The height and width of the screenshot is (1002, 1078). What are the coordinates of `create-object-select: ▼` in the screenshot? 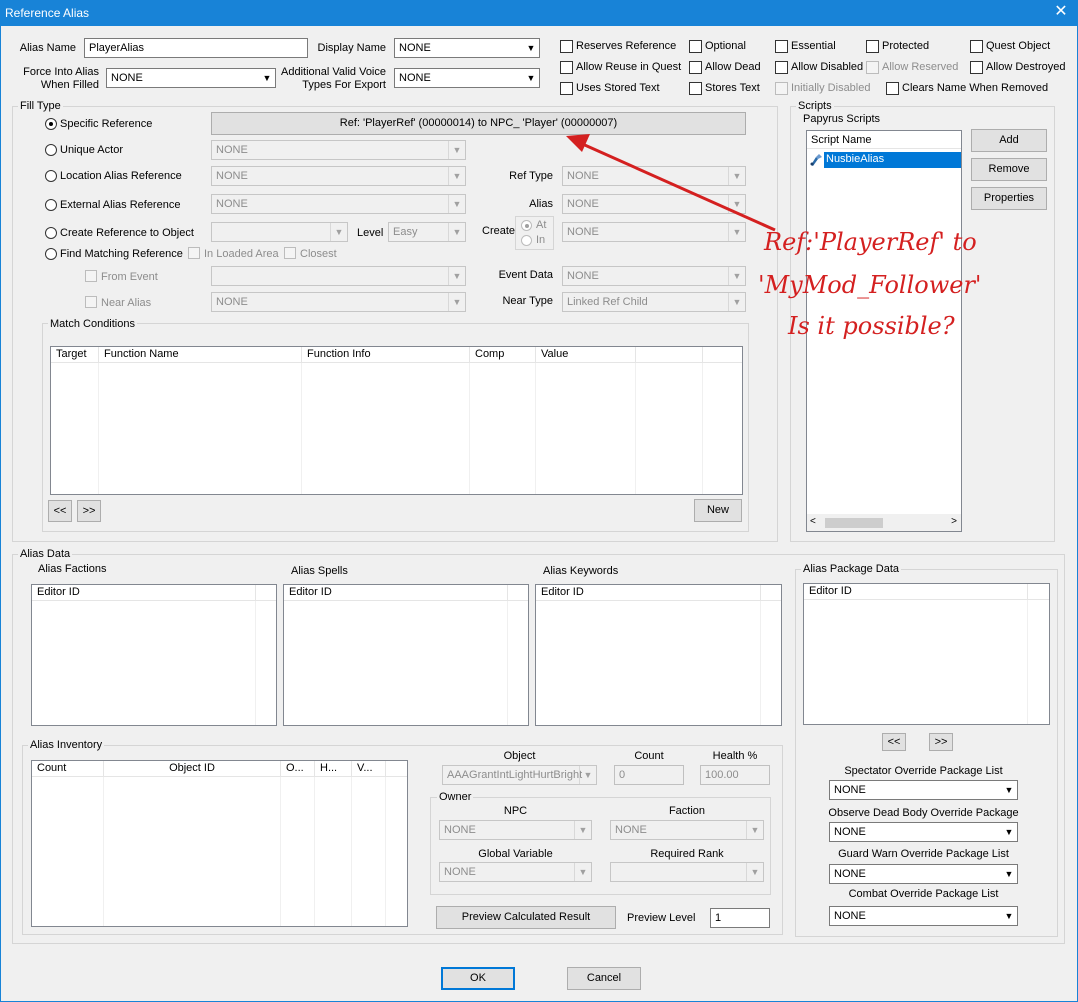 It's located at (279, 232).